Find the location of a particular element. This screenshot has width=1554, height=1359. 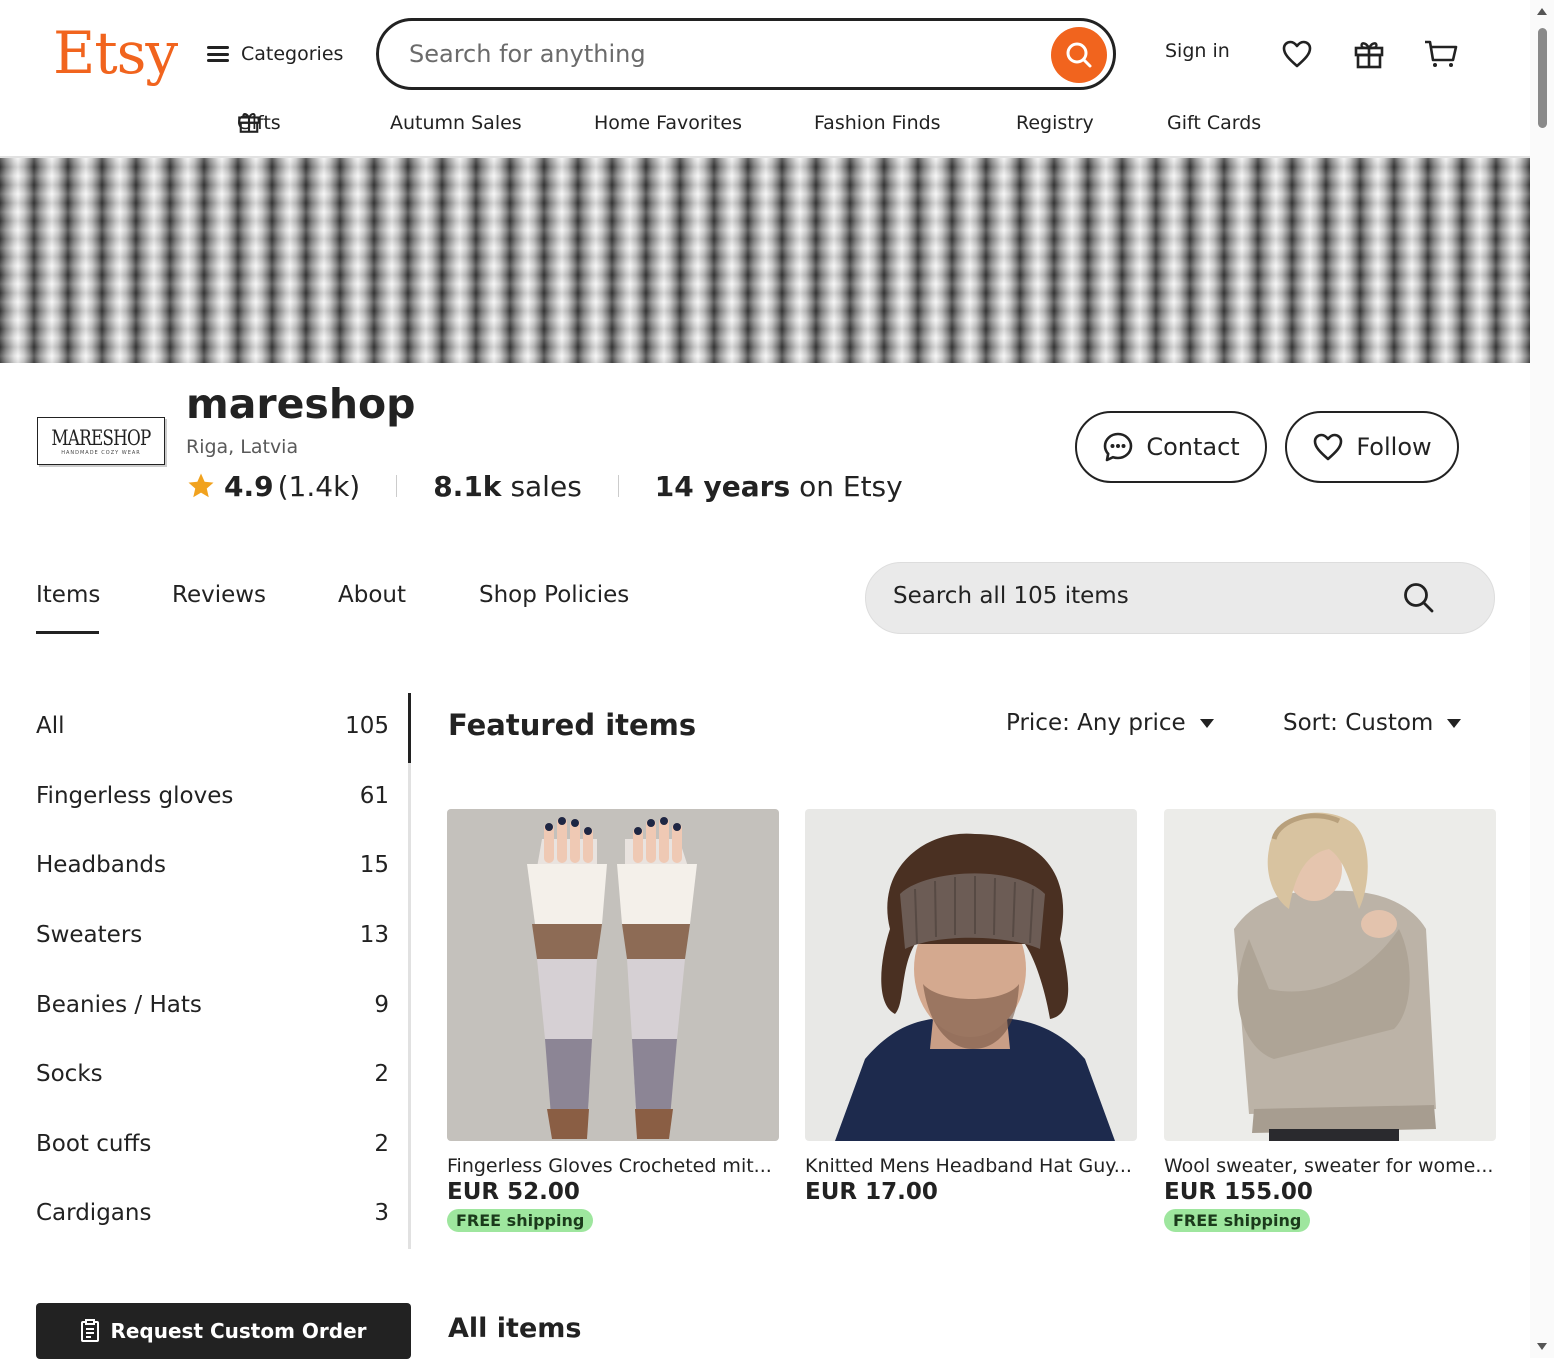

nav-gift-cards: Gift Cards is located at coordinates (1214, 123).